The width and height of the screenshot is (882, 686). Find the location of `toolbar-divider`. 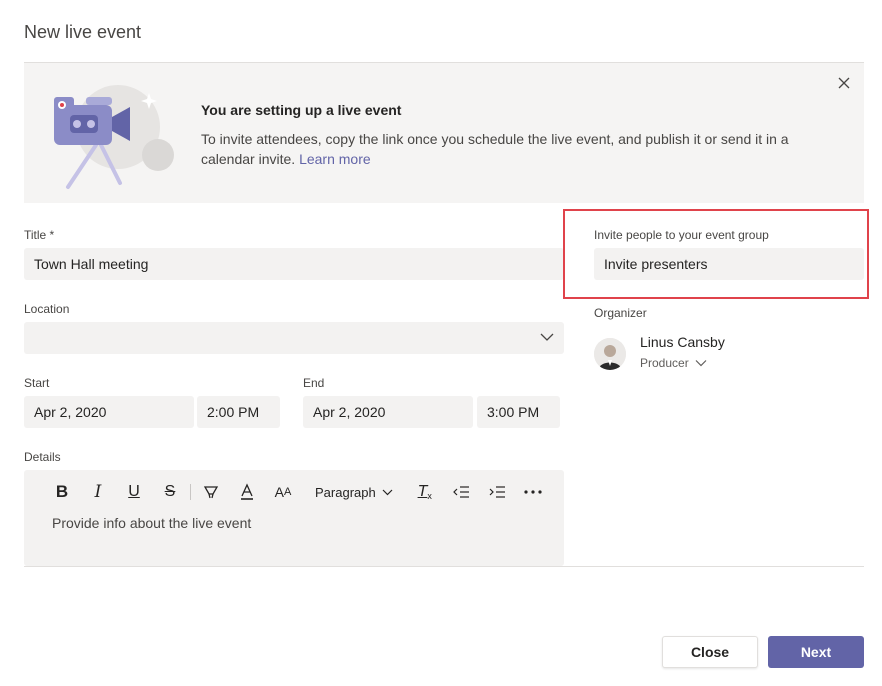

toolbar-divider is located at coordinates (190, 492).